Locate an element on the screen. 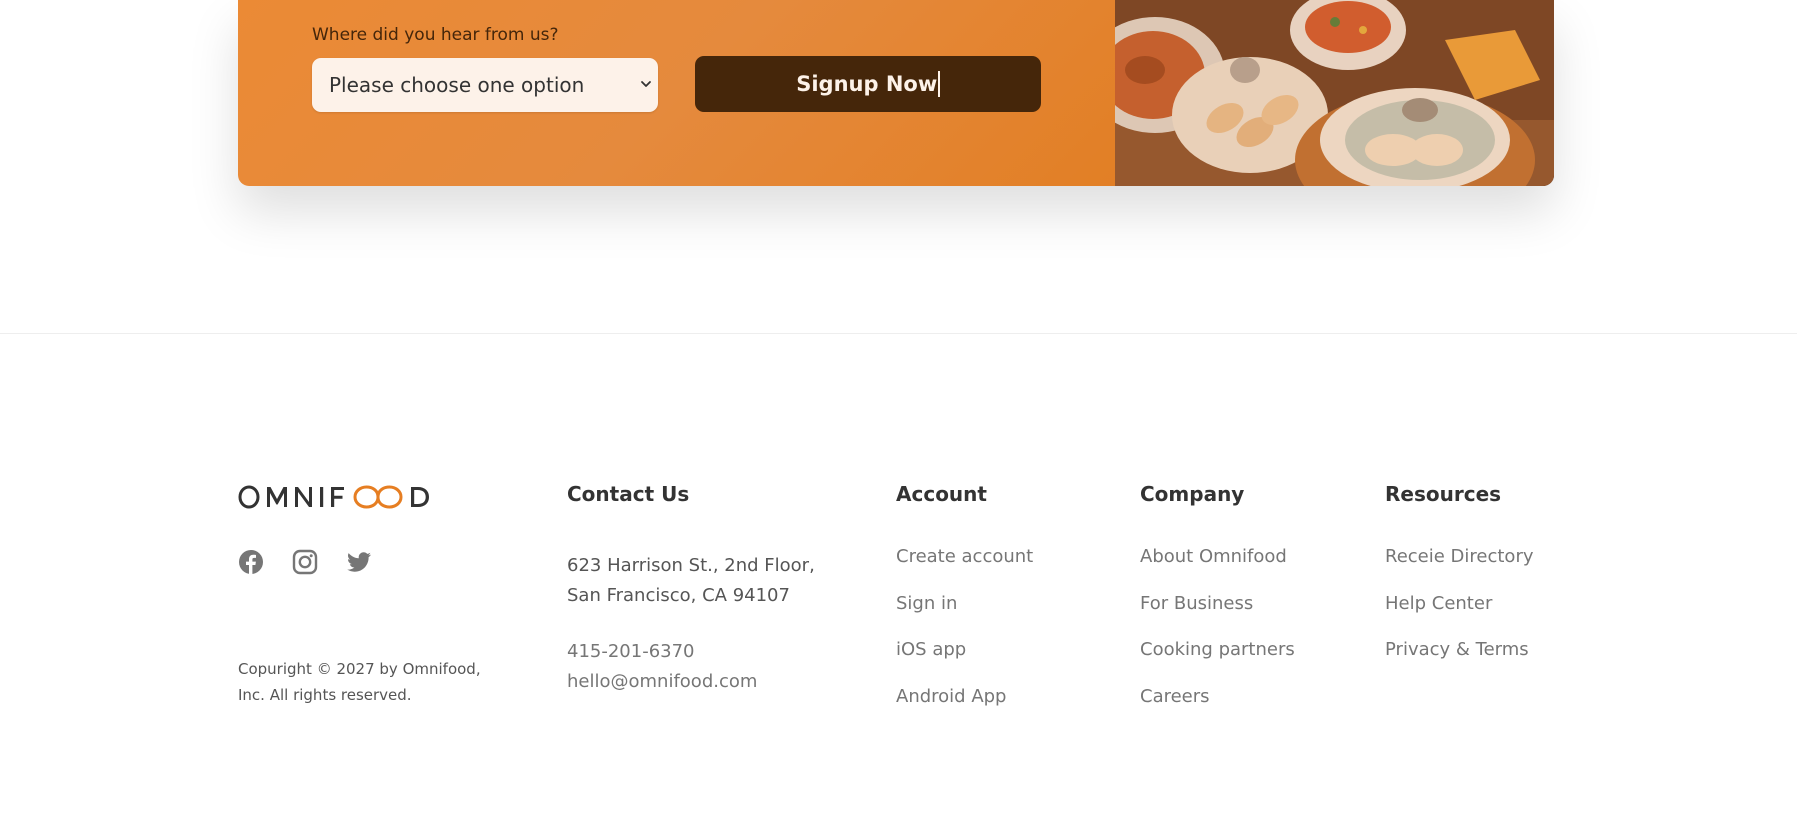 This screenshot has height=815, width=1797. section-divider is located at coordinates (898, 333).